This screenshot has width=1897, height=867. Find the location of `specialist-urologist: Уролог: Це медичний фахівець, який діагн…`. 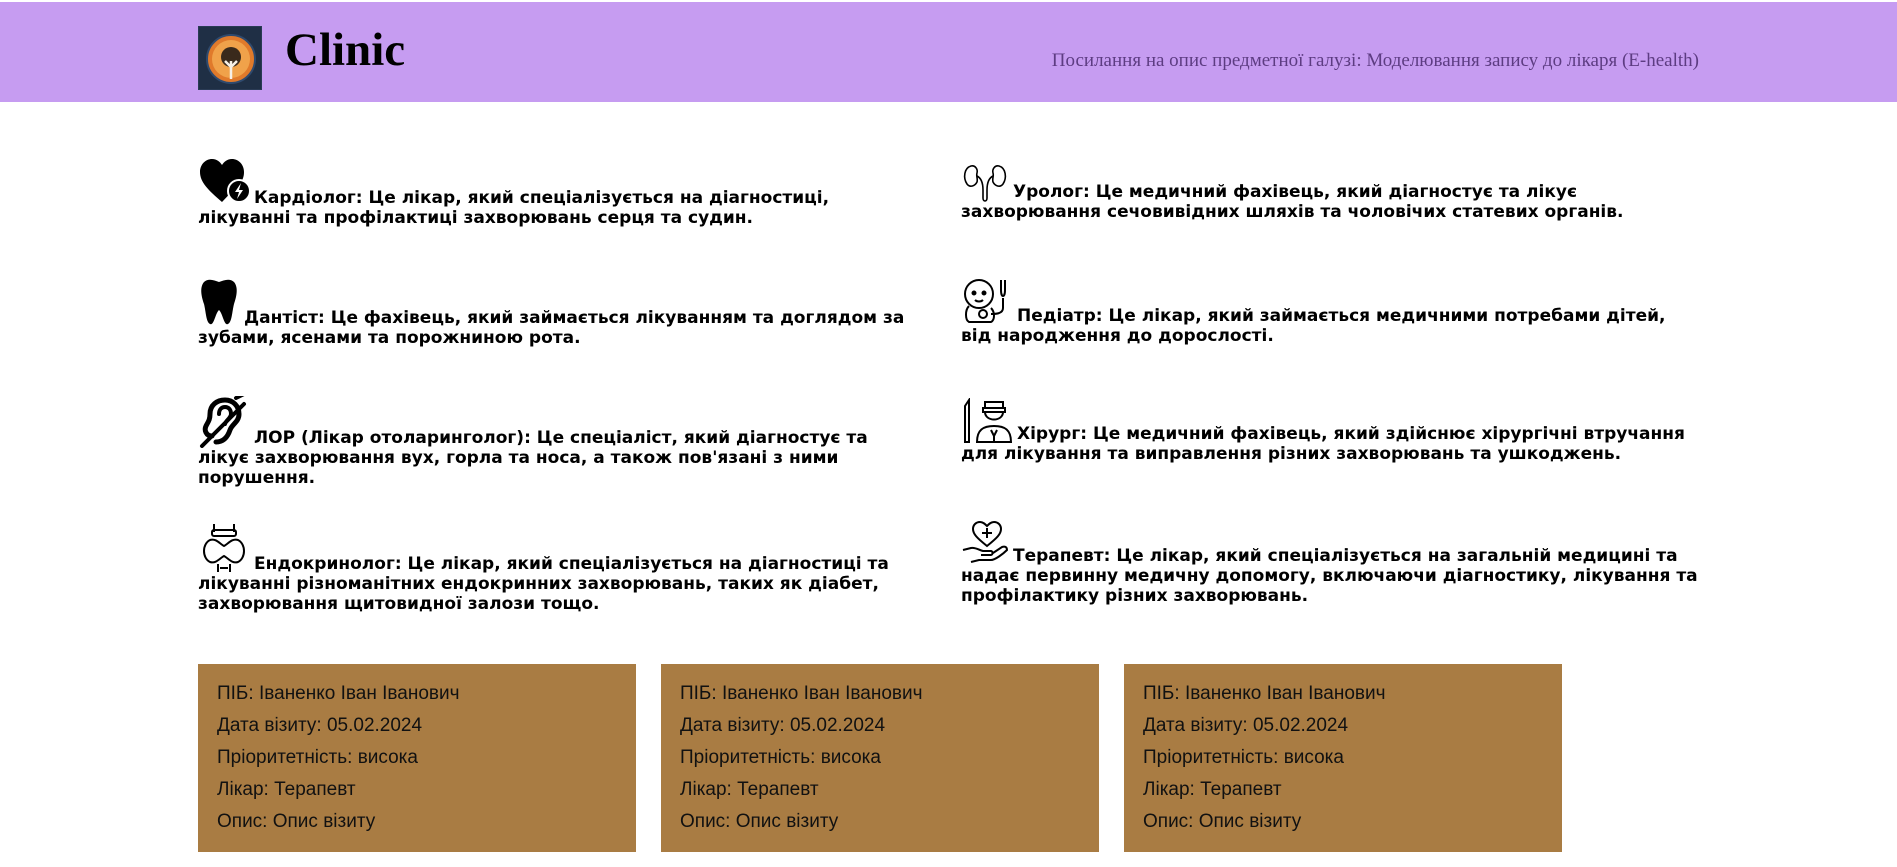

specialist-urologist: Уролог: Це медичний фахівець, який діагн… is located at coordinates (1331, 192).